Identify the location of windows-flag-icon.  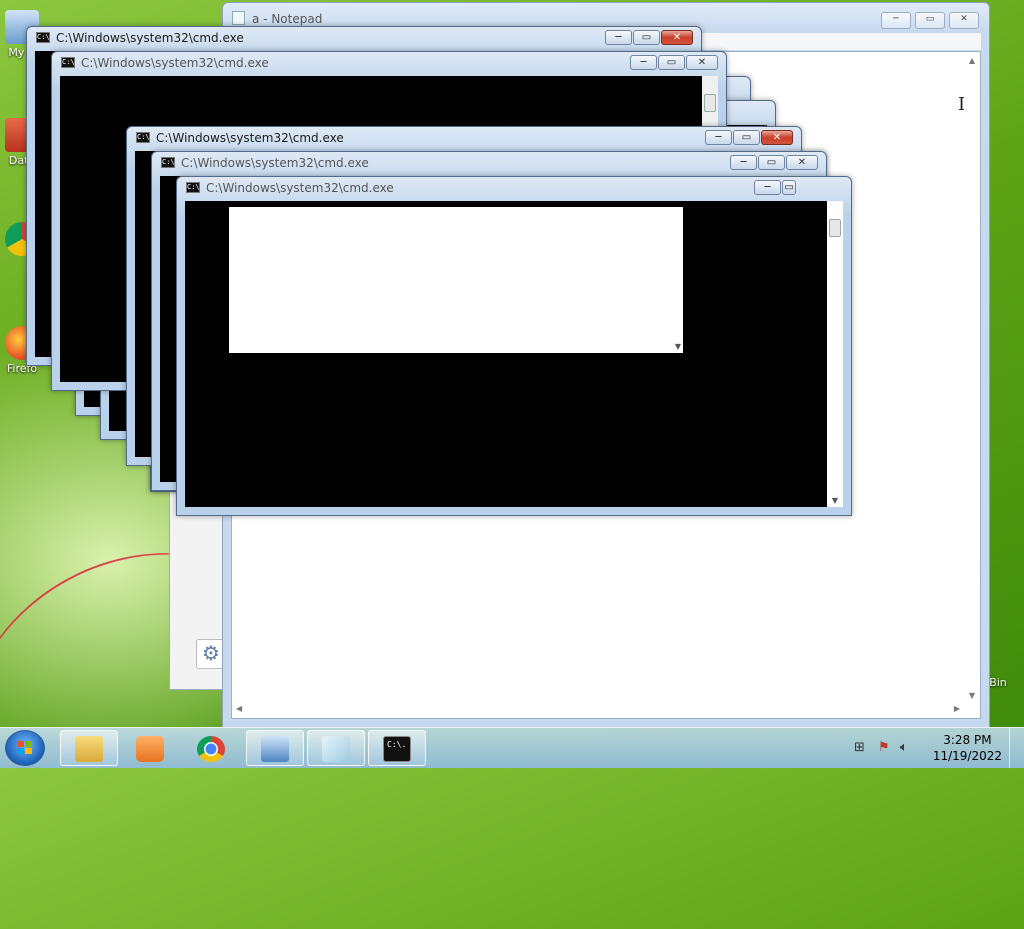
(25, 748).